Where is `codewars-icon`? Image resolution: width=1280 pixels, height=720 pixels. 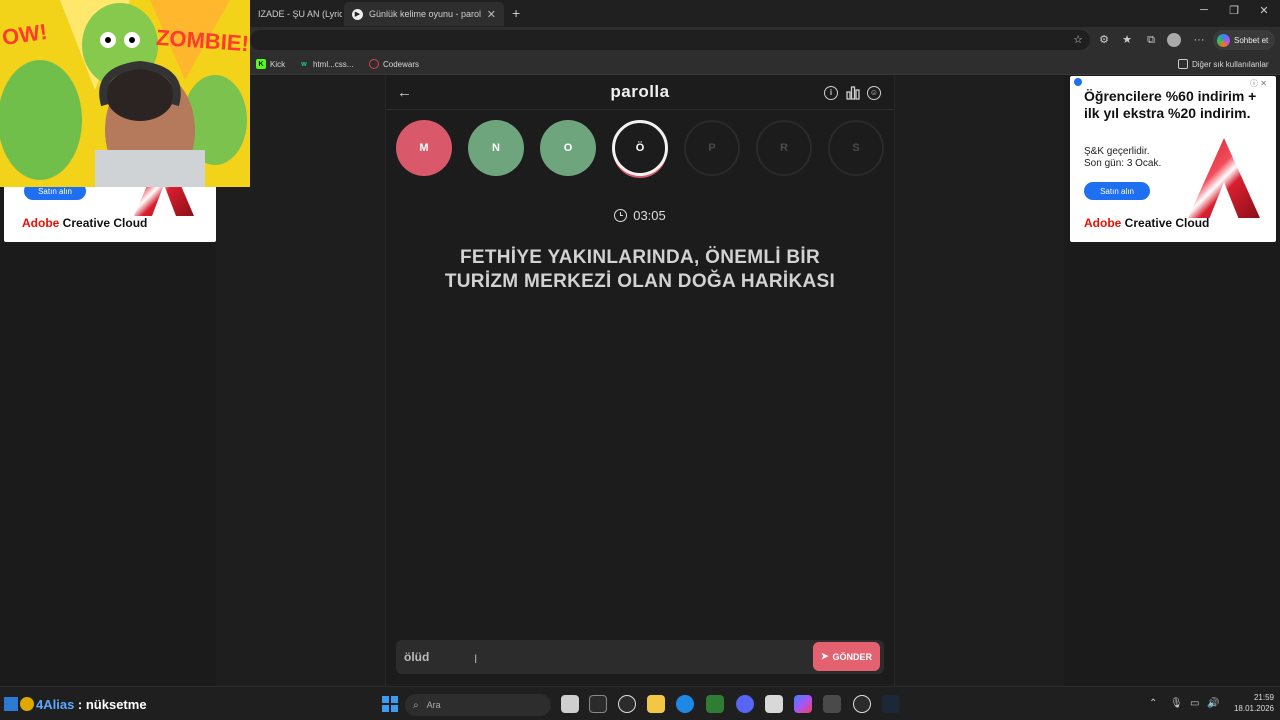 codewars-icon is located at coordinates (374, 64).